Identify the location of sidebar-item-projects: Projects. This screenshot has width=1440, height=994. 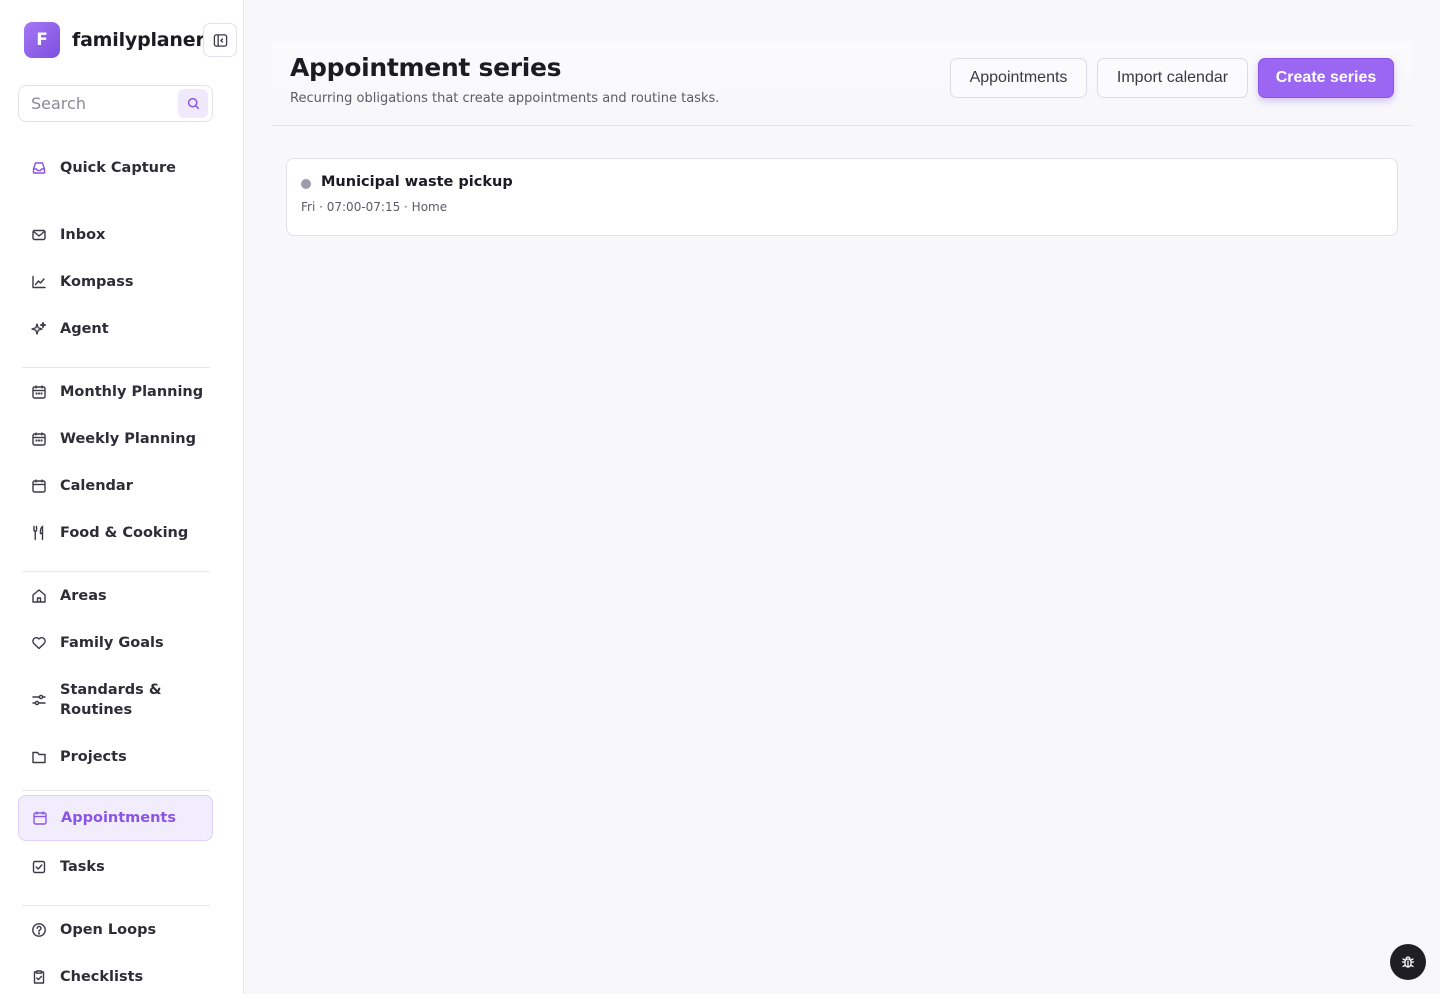
(115, 757).